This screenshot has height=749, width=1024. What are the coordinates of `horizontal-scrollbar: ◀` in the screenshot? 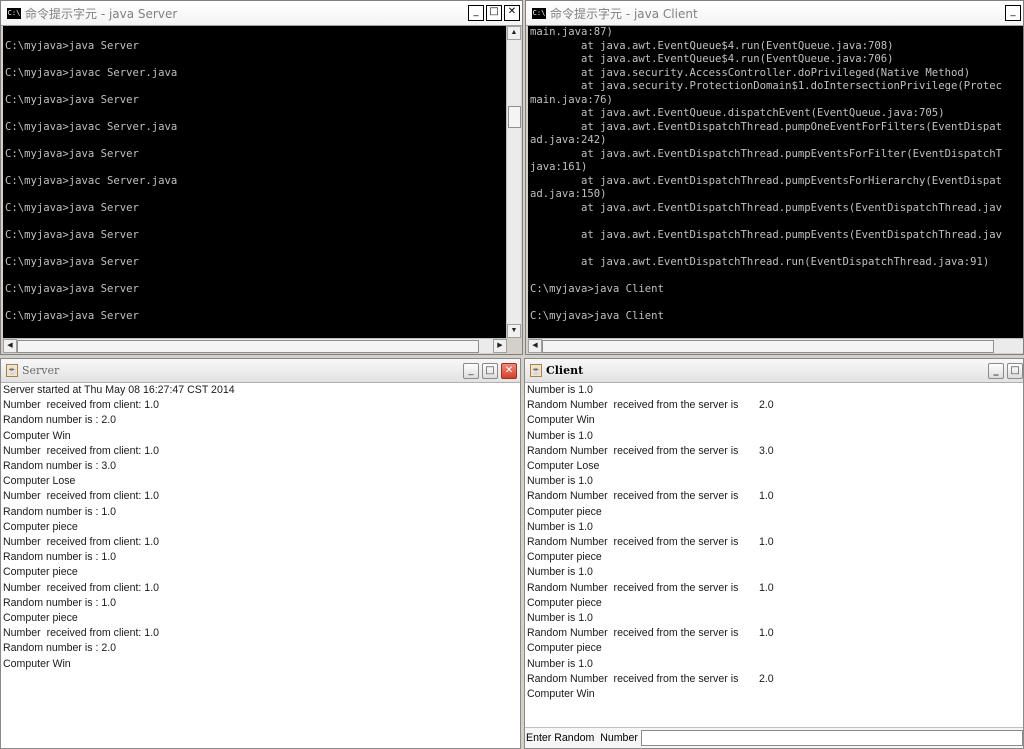 It's located at (775, 345).